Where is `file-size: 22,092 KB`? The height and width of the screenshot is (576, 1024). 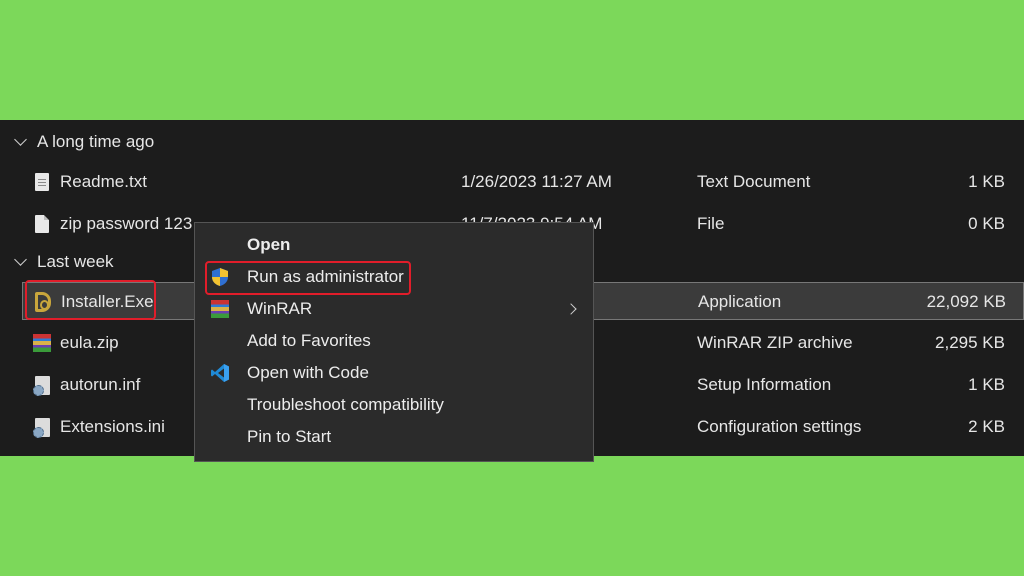 file-size: 22,092 KB is located at coordinates (966, 301).